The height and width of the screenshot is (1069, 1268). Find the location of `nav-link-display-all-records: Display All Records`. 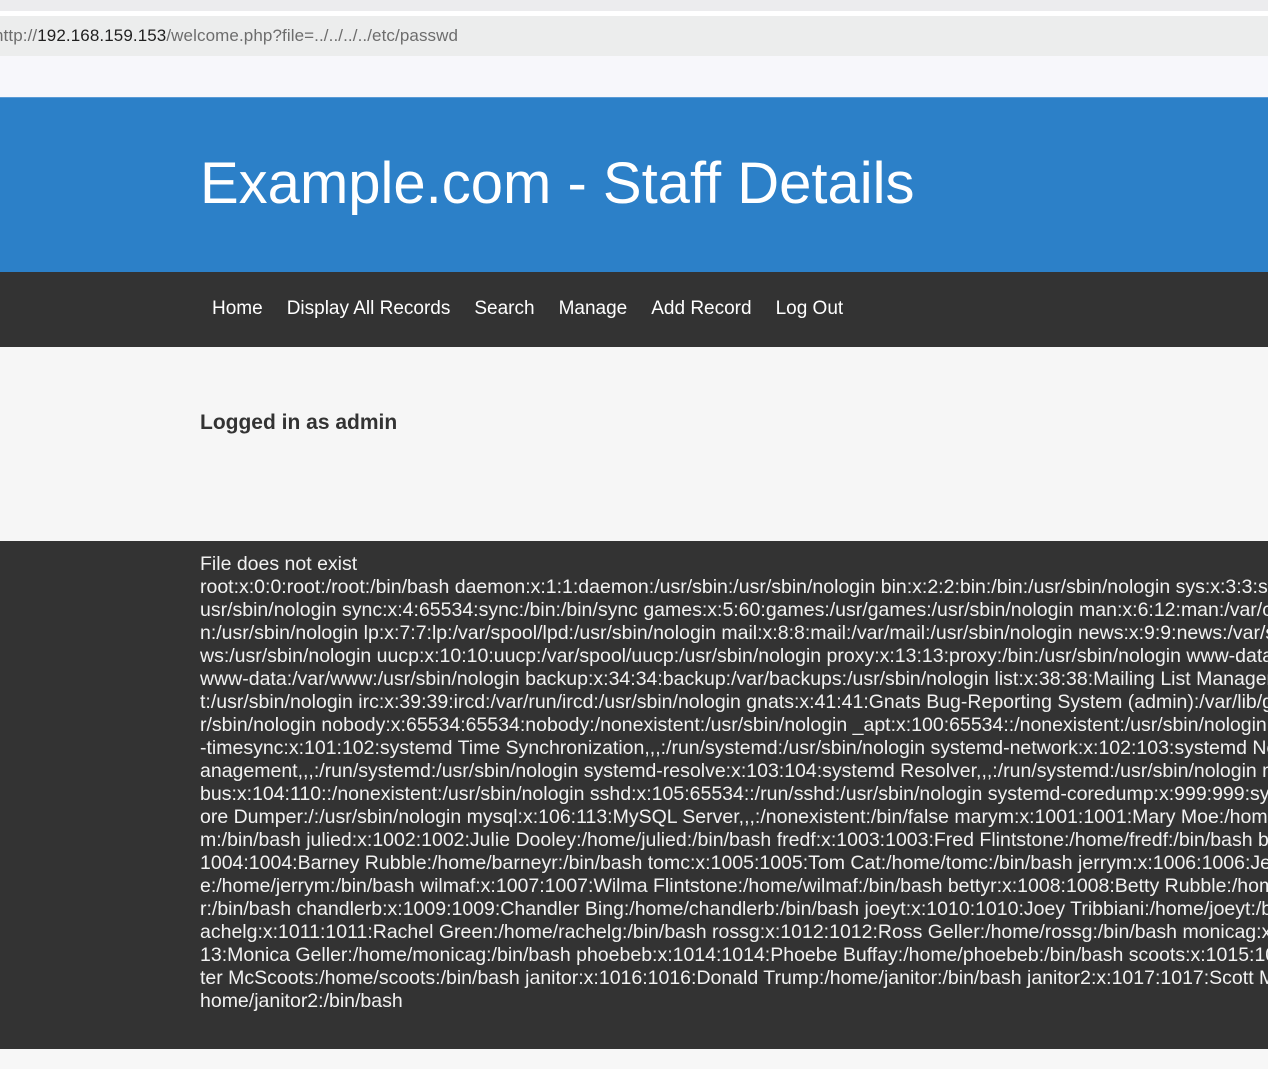

nav-link-display-all-records: Display All Records is located at coordinates (369, 309).